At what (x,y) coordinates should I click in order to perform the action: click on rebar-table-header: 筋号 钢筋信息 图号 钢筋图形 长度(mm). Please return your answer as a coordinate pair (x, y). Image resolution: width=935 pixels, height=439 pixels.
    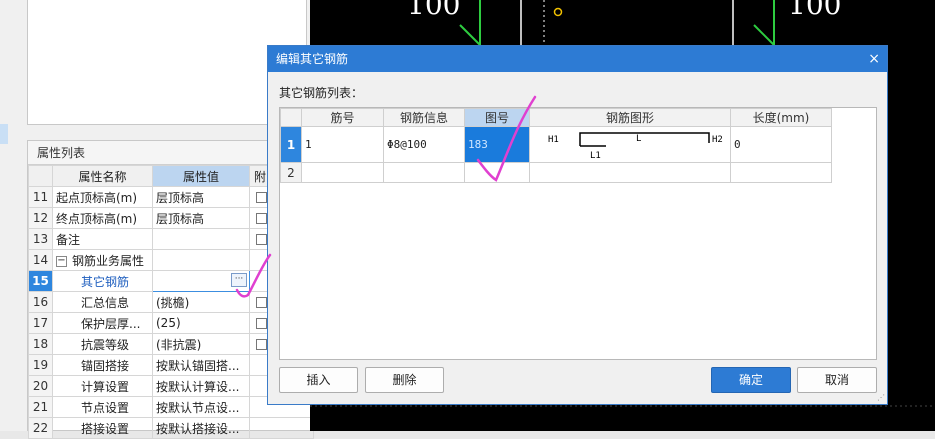
    Looking at the image, I should click on (556, 117).